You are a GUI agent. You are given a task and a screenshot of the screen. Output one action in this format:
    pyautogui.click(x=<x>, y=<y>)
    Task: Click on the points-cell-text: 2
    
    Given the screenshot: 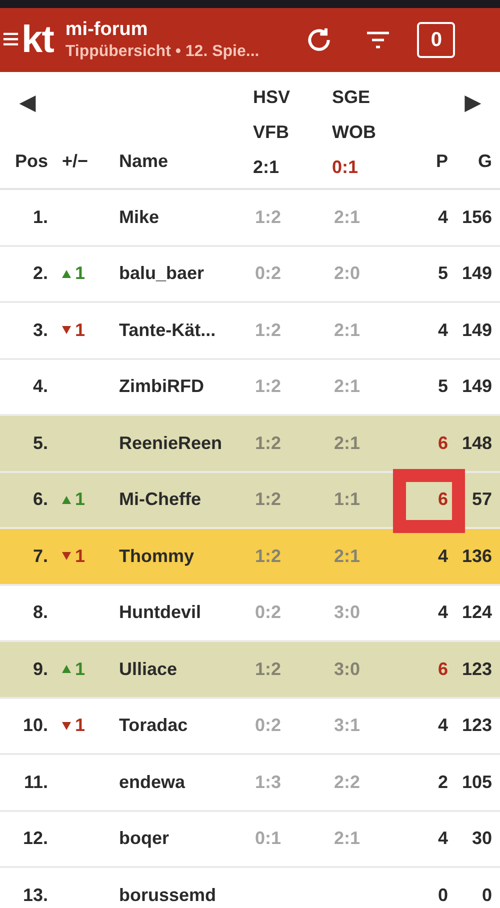 What is the action you would take?
    pyautogui.click(x=442, y=782)
    